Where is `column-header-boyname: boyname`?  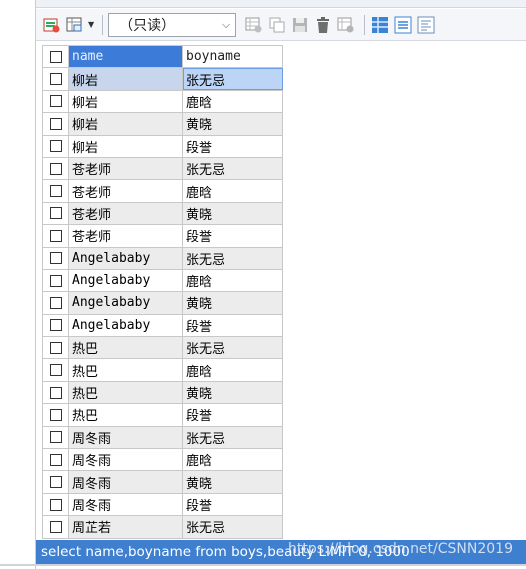 column-header-boyname: boyname is located at coordinates (232, 56).